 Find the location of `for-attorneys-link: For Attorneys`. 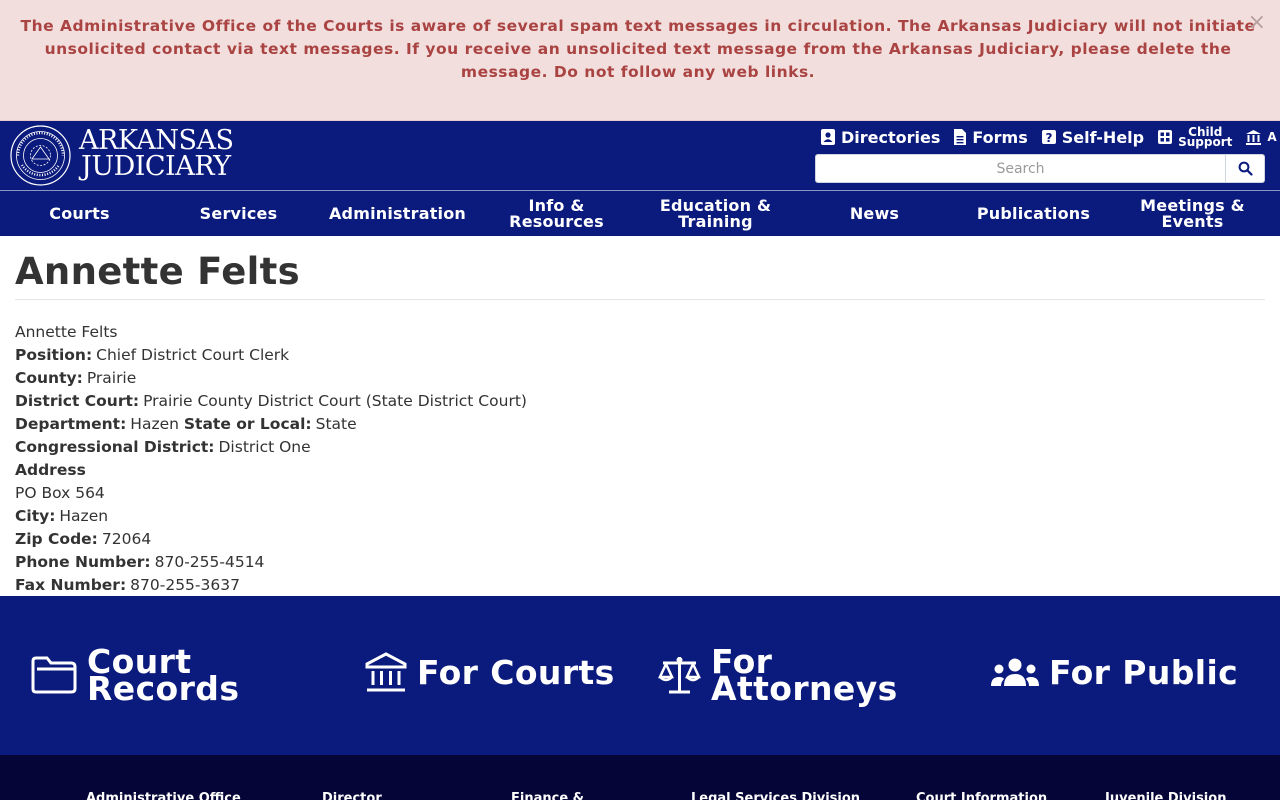

for-attorneys-link: For Attorneys is located at coordinates (778, 675).